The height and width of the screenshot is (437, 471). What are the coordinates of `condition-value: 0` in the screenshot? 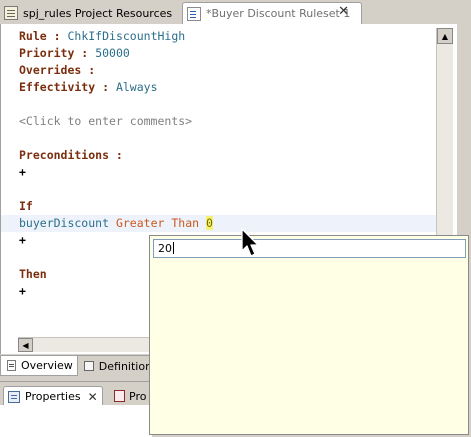 It's located at (209, 223).